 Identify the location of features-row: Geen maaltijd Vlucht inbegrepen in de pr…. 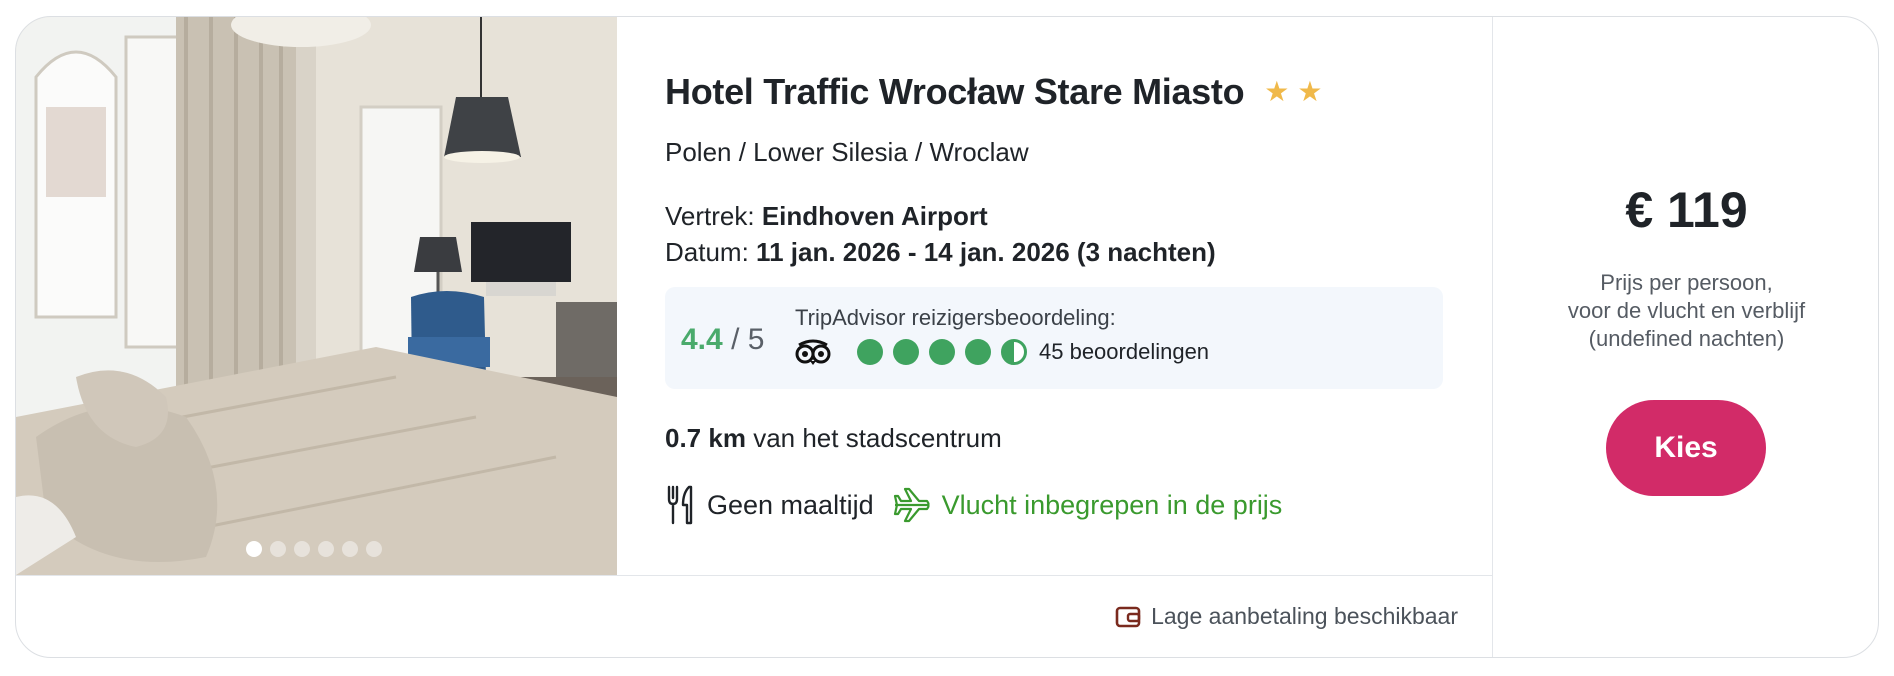
(973, 505).